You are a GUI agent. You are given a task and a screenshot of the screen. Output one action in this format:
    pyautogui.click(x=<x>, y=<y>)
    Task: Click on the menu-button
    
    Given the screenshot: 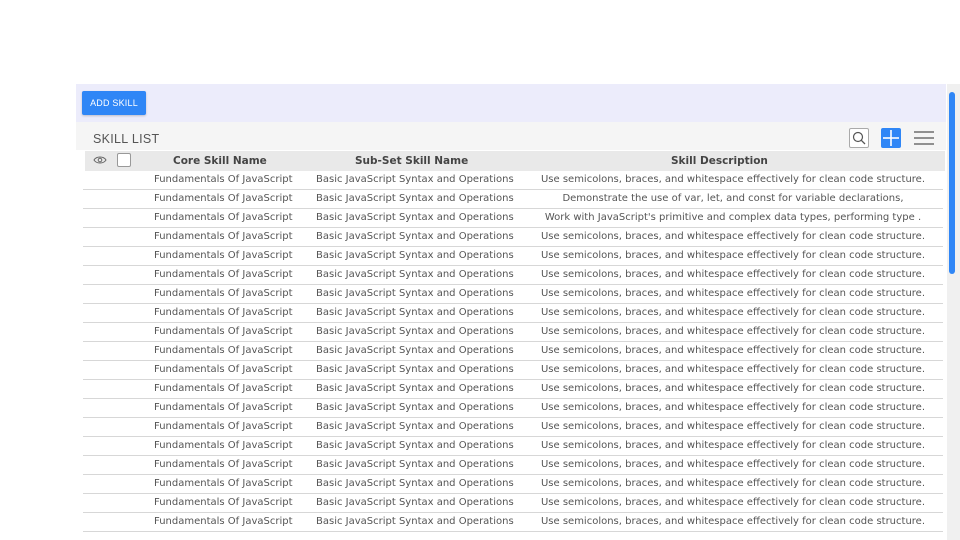 What is the action you would take?
    pyautogui.click(x=924, y=138)
    